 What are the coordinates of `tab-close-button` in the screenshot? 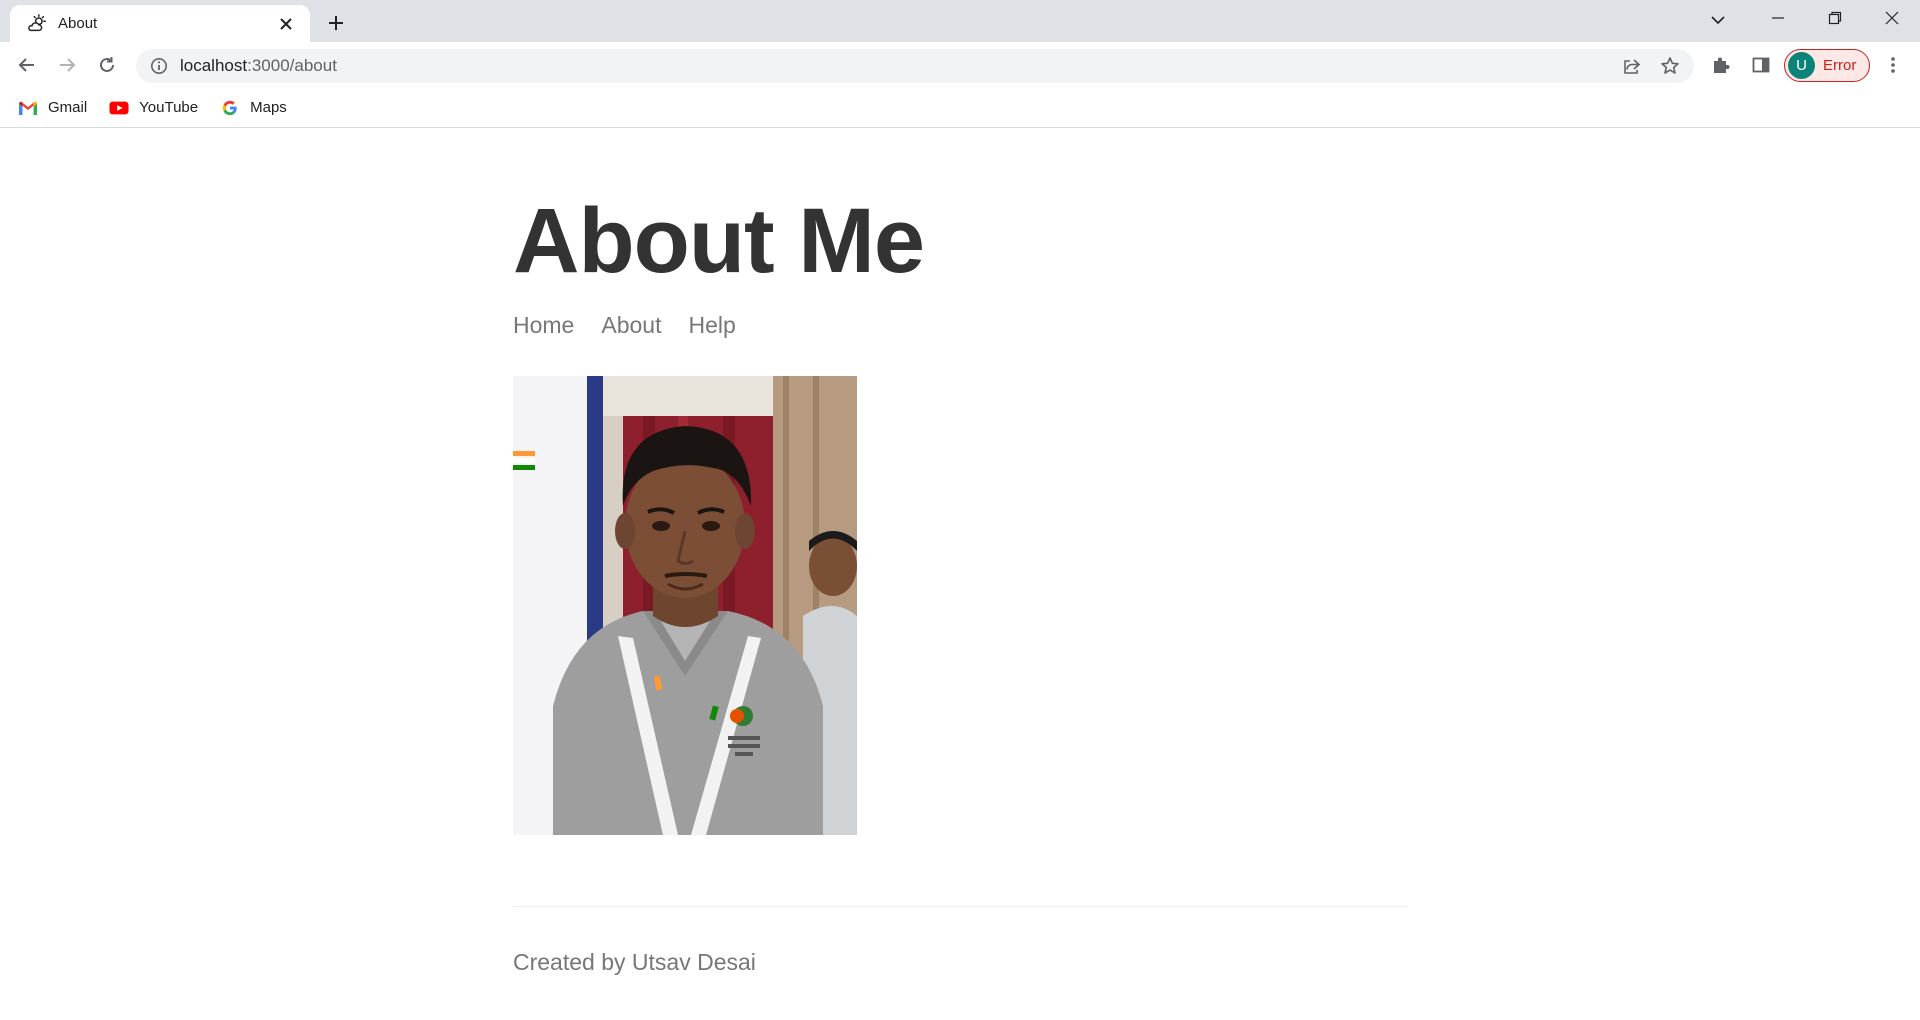 It's located at (286, 24).